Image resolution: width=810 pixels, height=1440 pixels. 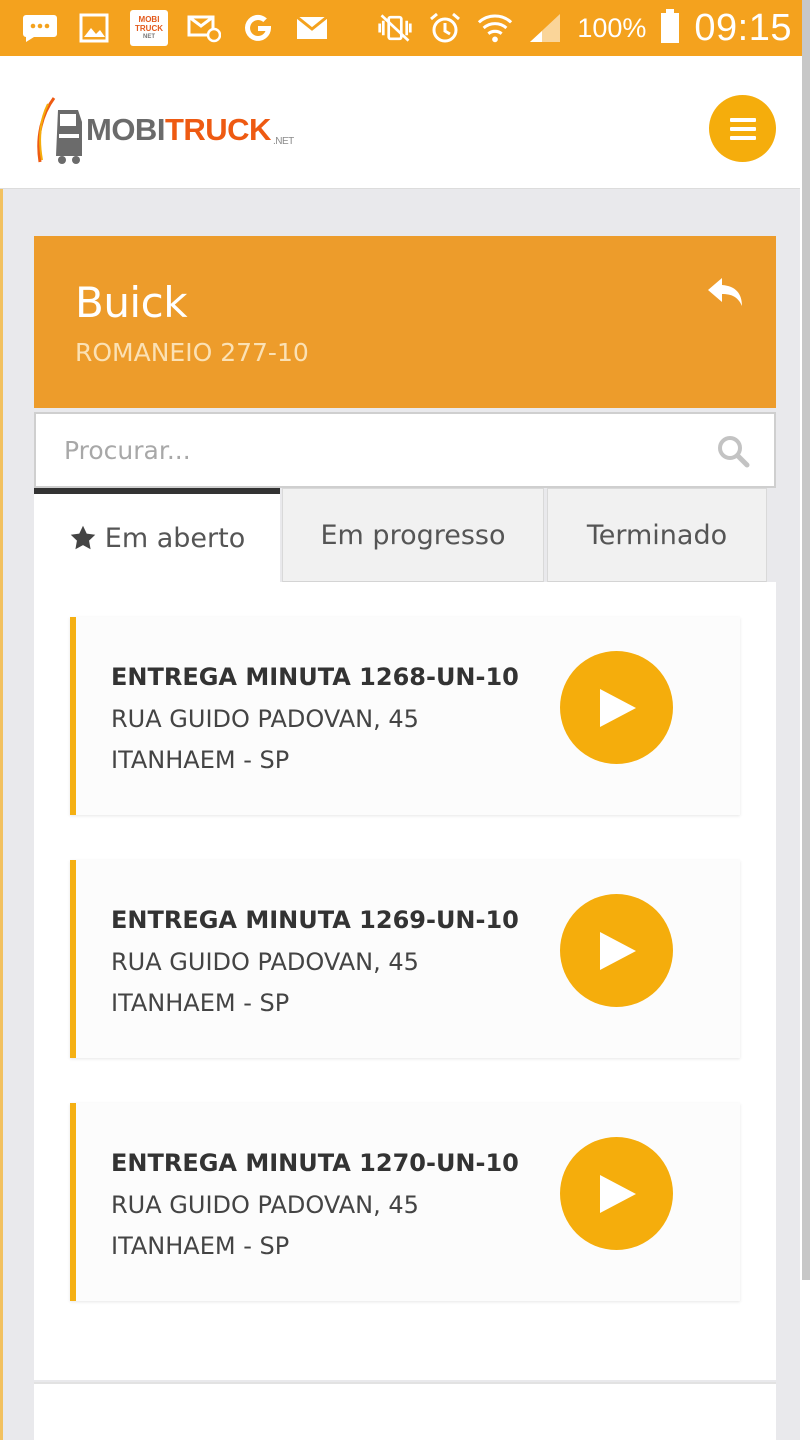 What do you see at coordinates (315, 920) in the screenshot?
I see `item-title: ENTREGA MINUTA 1269-UN-10` at bounding box center [315, 920].